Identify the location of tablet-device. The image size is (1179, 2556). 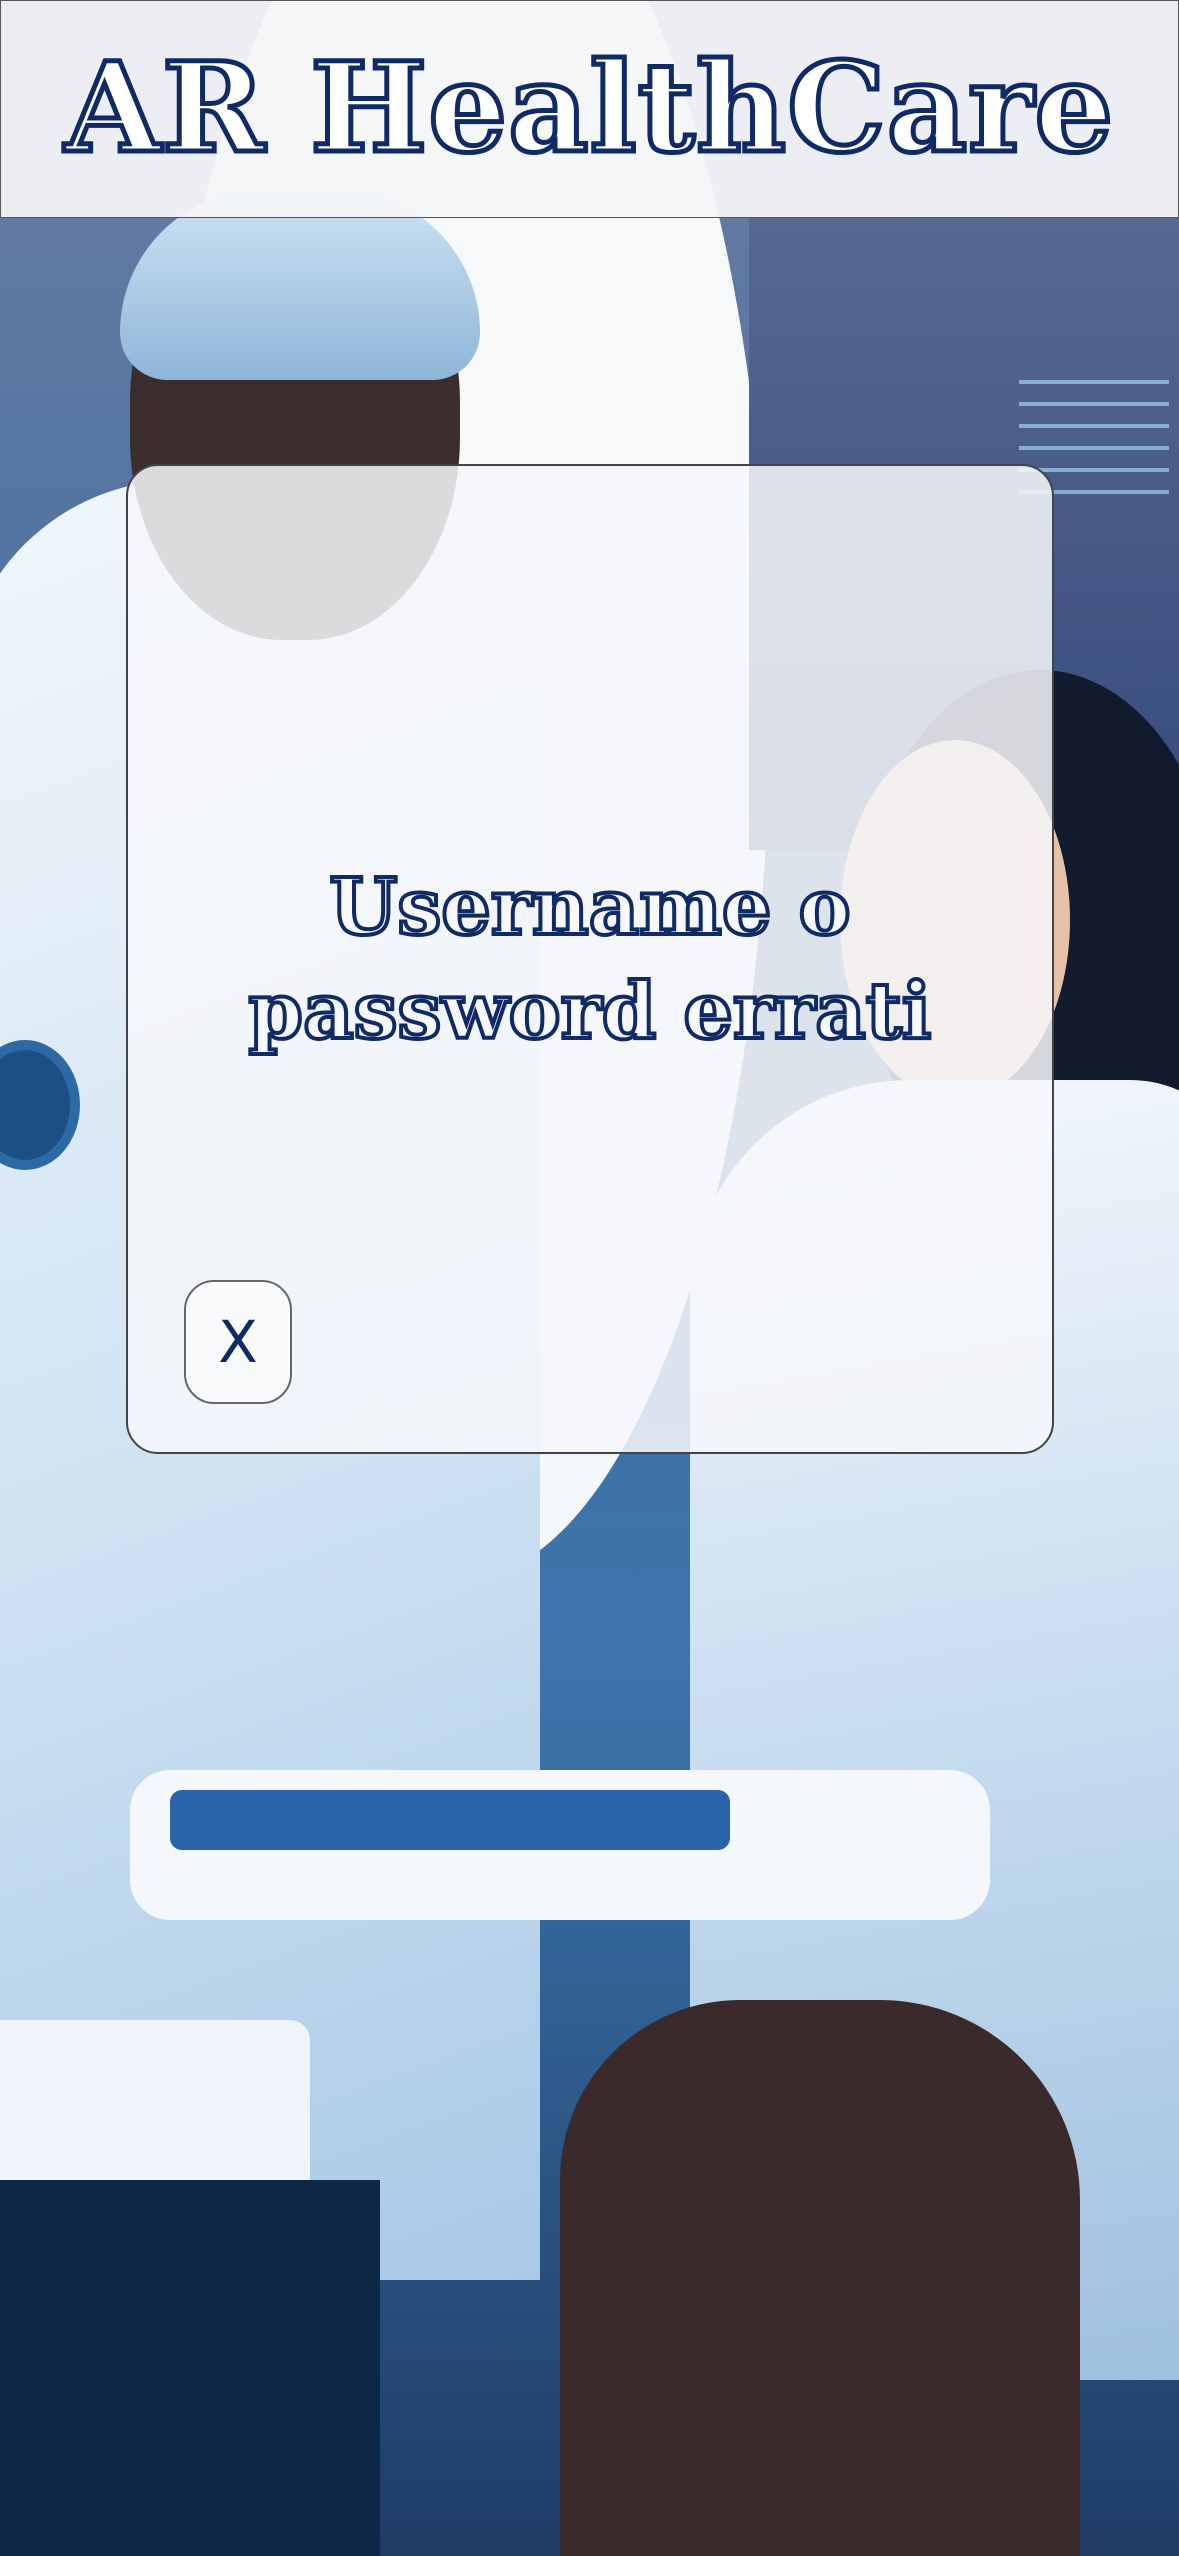
(450, 1820).